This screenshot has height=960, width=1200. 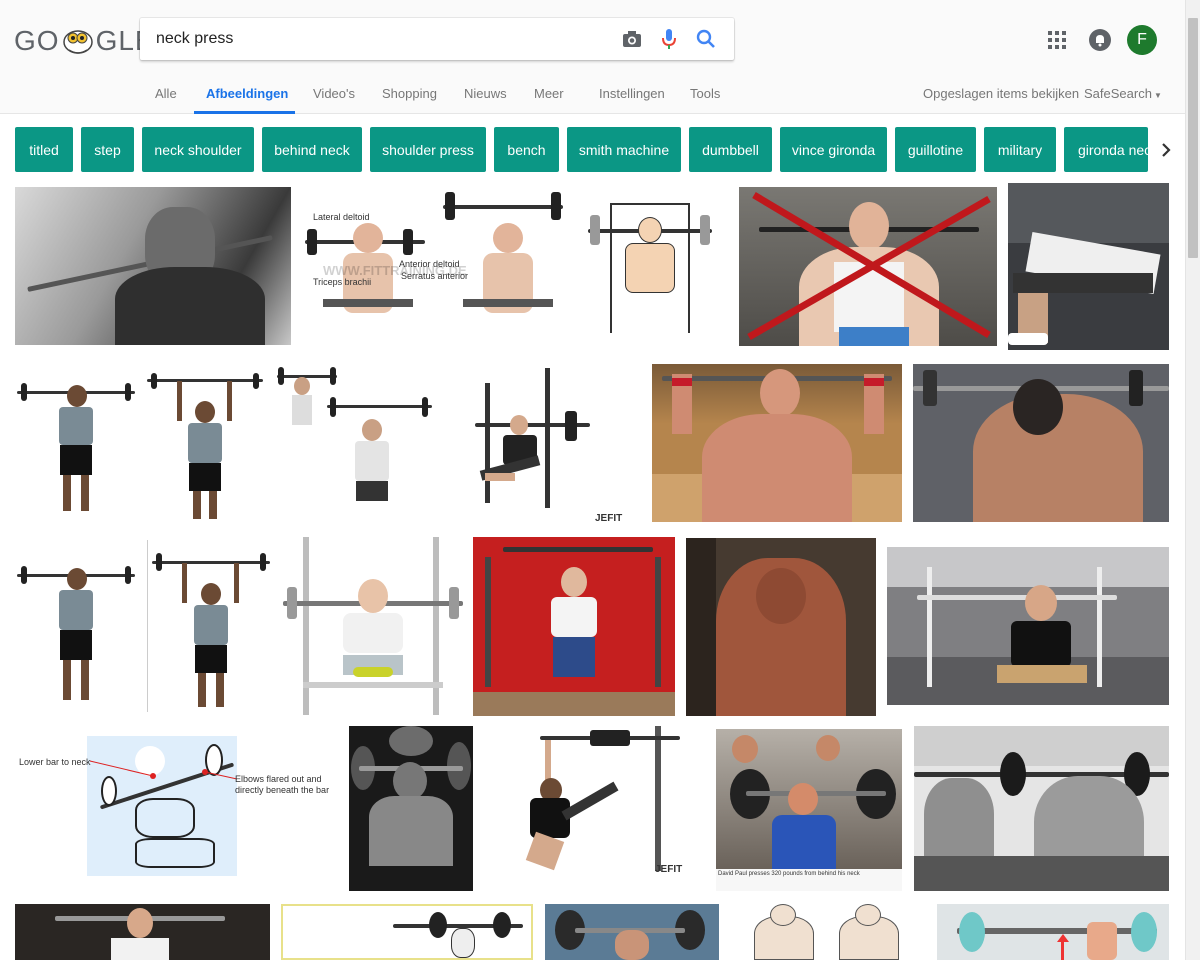 What do you see at coordinates (37, 40) in the screenshot?
I see `logo-text-left: GO` at bounding box center [37, 40].